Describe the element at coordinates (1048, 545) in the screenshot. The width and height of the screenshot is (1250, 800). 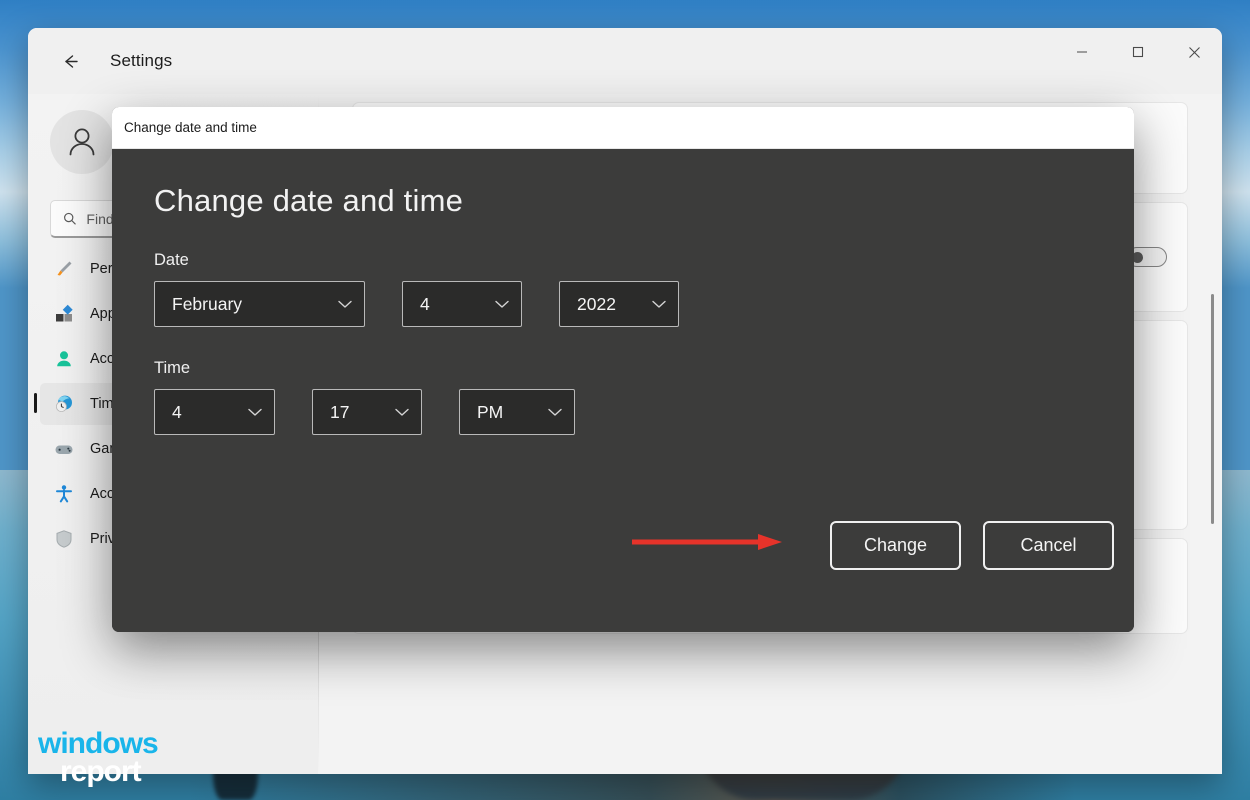
I see `cancel-button: Cancel` at that location.